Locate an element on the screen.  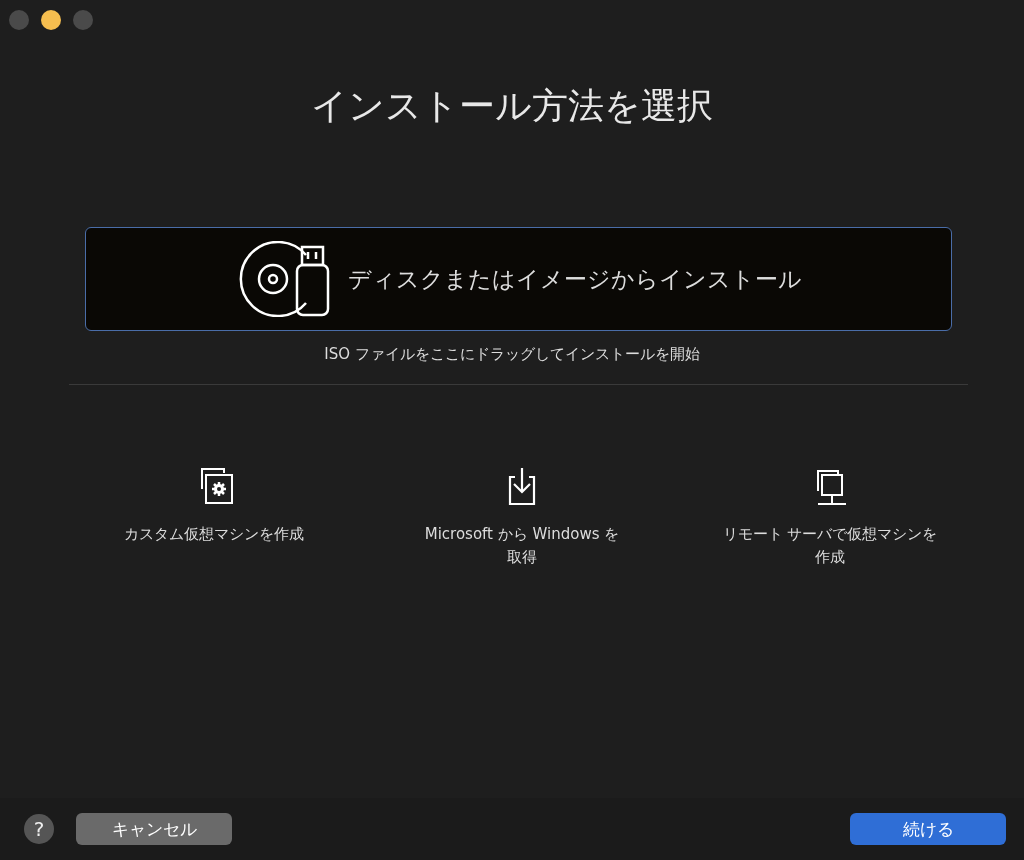
window-title: インストール方法を選択 is located at coordinates (512, 106).